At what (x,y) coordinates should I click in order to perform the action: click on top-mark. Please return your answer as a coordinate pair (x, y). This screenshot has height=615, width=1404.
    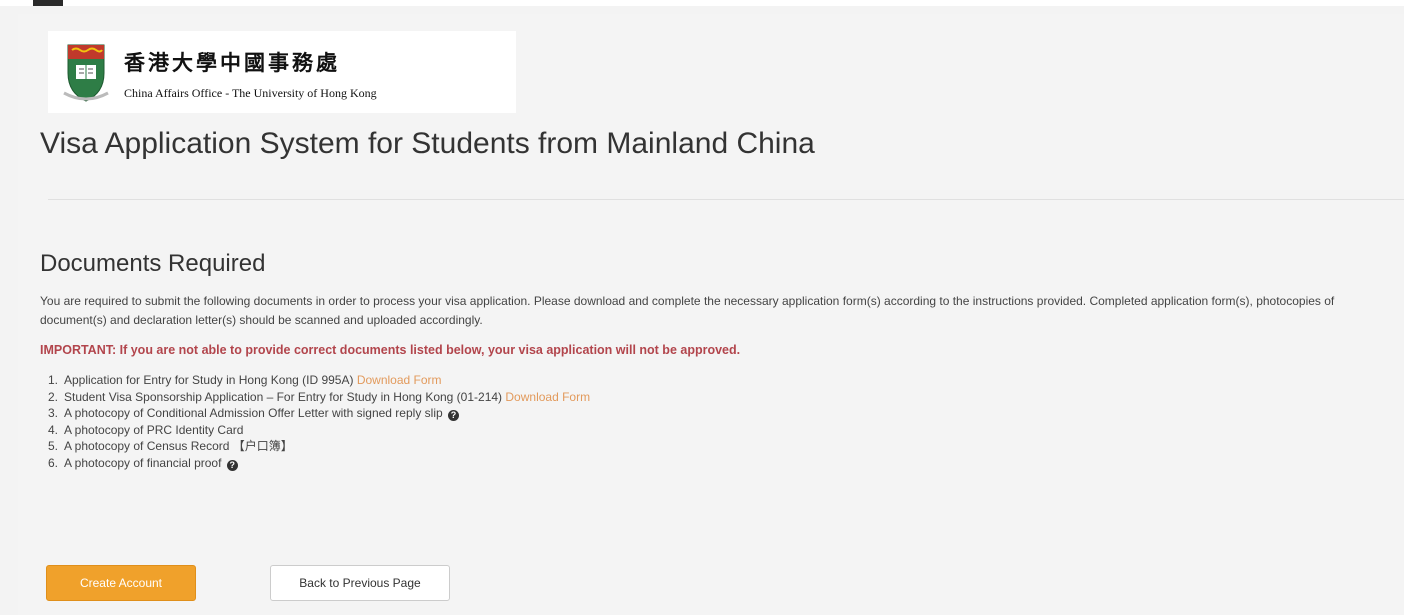
    Looking at the image, I should click on (48, 3).